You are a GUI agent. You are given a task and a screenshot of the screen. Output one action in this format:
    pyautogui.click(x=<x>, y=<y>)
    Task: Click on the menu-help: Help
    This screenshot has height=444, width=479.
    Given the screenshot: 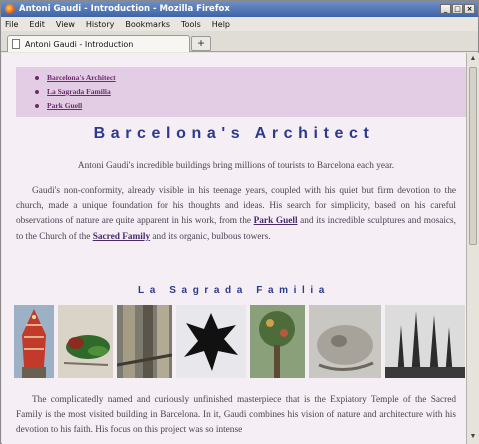 What is the action you would take?
    pyautogui.click(x=221, y=24)
    